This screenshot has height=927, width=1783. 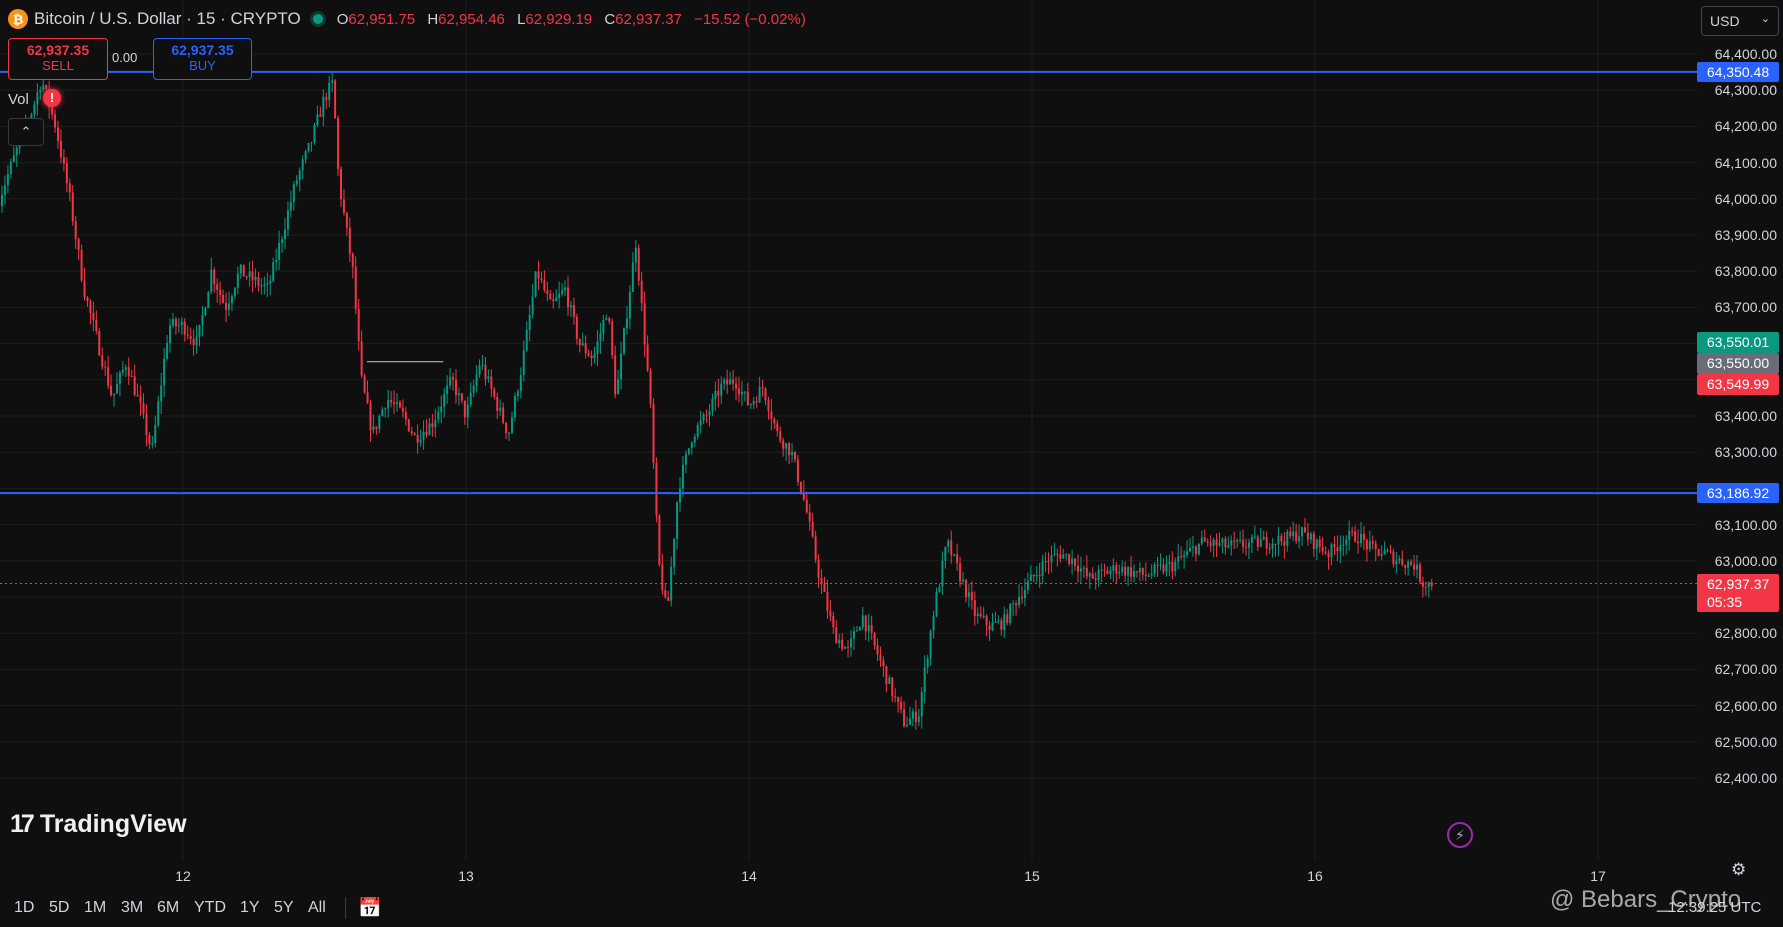 What do you see at coordinates (59, 908) in the screenshot?
I see `range-button-5d: 5D` at bounding box center [59, 908].